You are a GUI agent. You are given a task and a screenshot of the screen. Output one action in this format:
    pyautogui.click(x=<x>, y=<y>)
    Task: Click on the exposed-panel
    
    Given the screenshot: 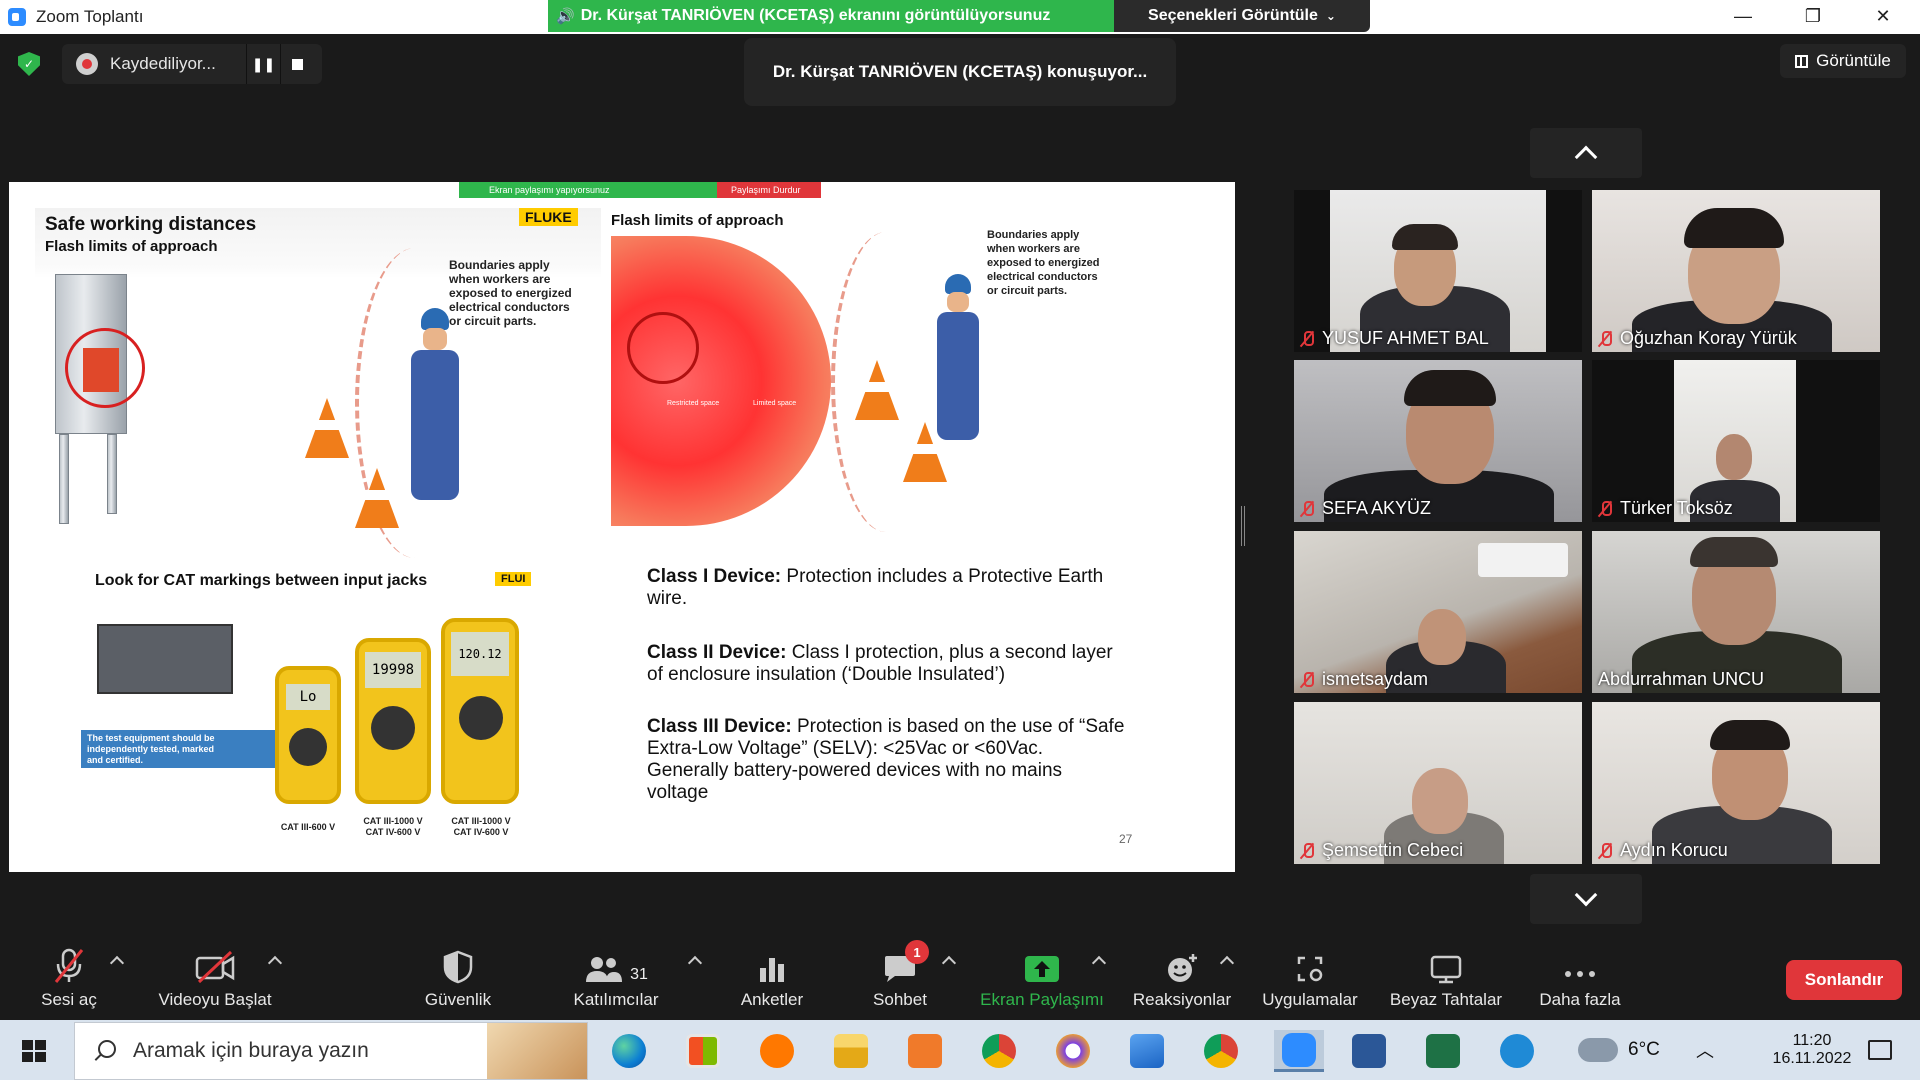 What is the action you would take?
    pyautogui.click(x=101, y=370)
    